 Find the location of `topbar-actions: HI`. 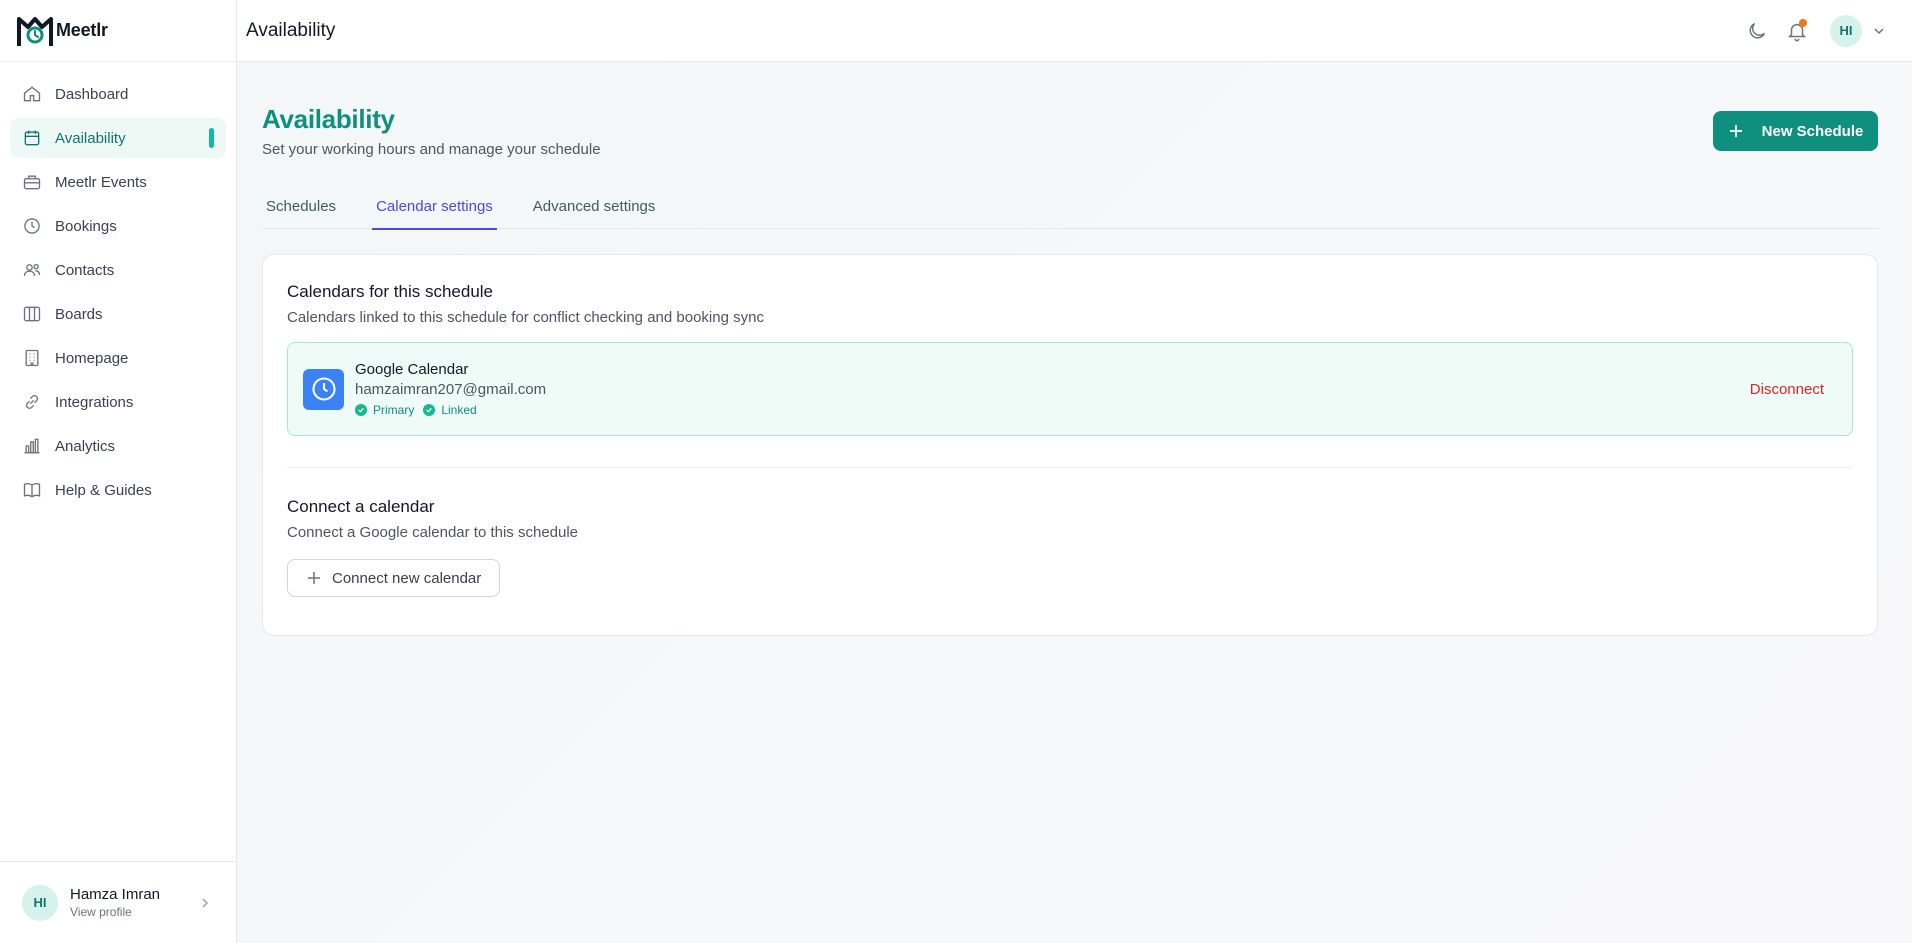

topbar-actions: HI is located at coordinates (1820, 30).